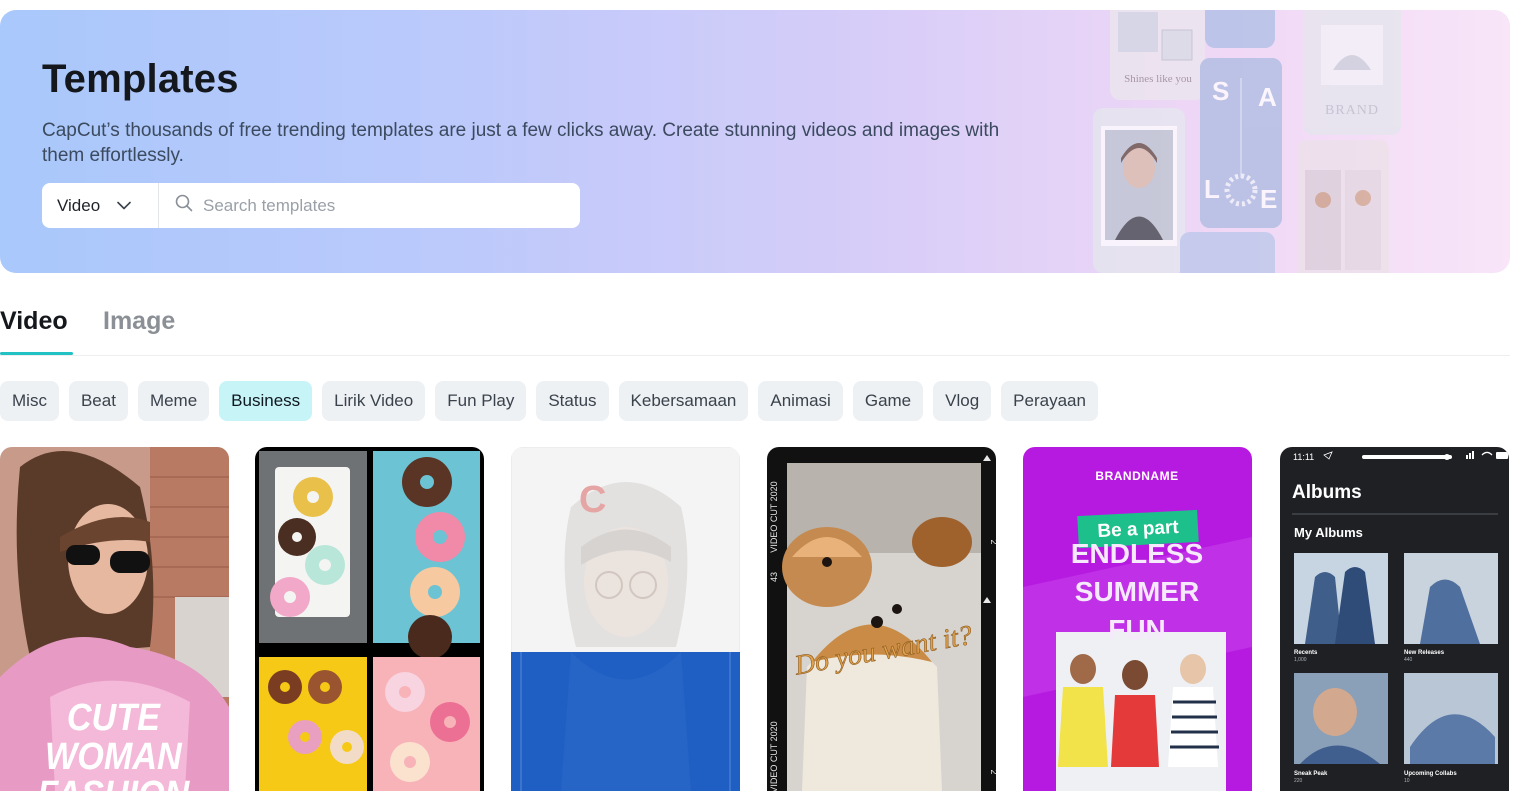 The image size is (1533, 791). What do you see at coordinates (79, 205) in the screenshot?
I see `template-type-selected: Video` at bounding box center [79, 205].